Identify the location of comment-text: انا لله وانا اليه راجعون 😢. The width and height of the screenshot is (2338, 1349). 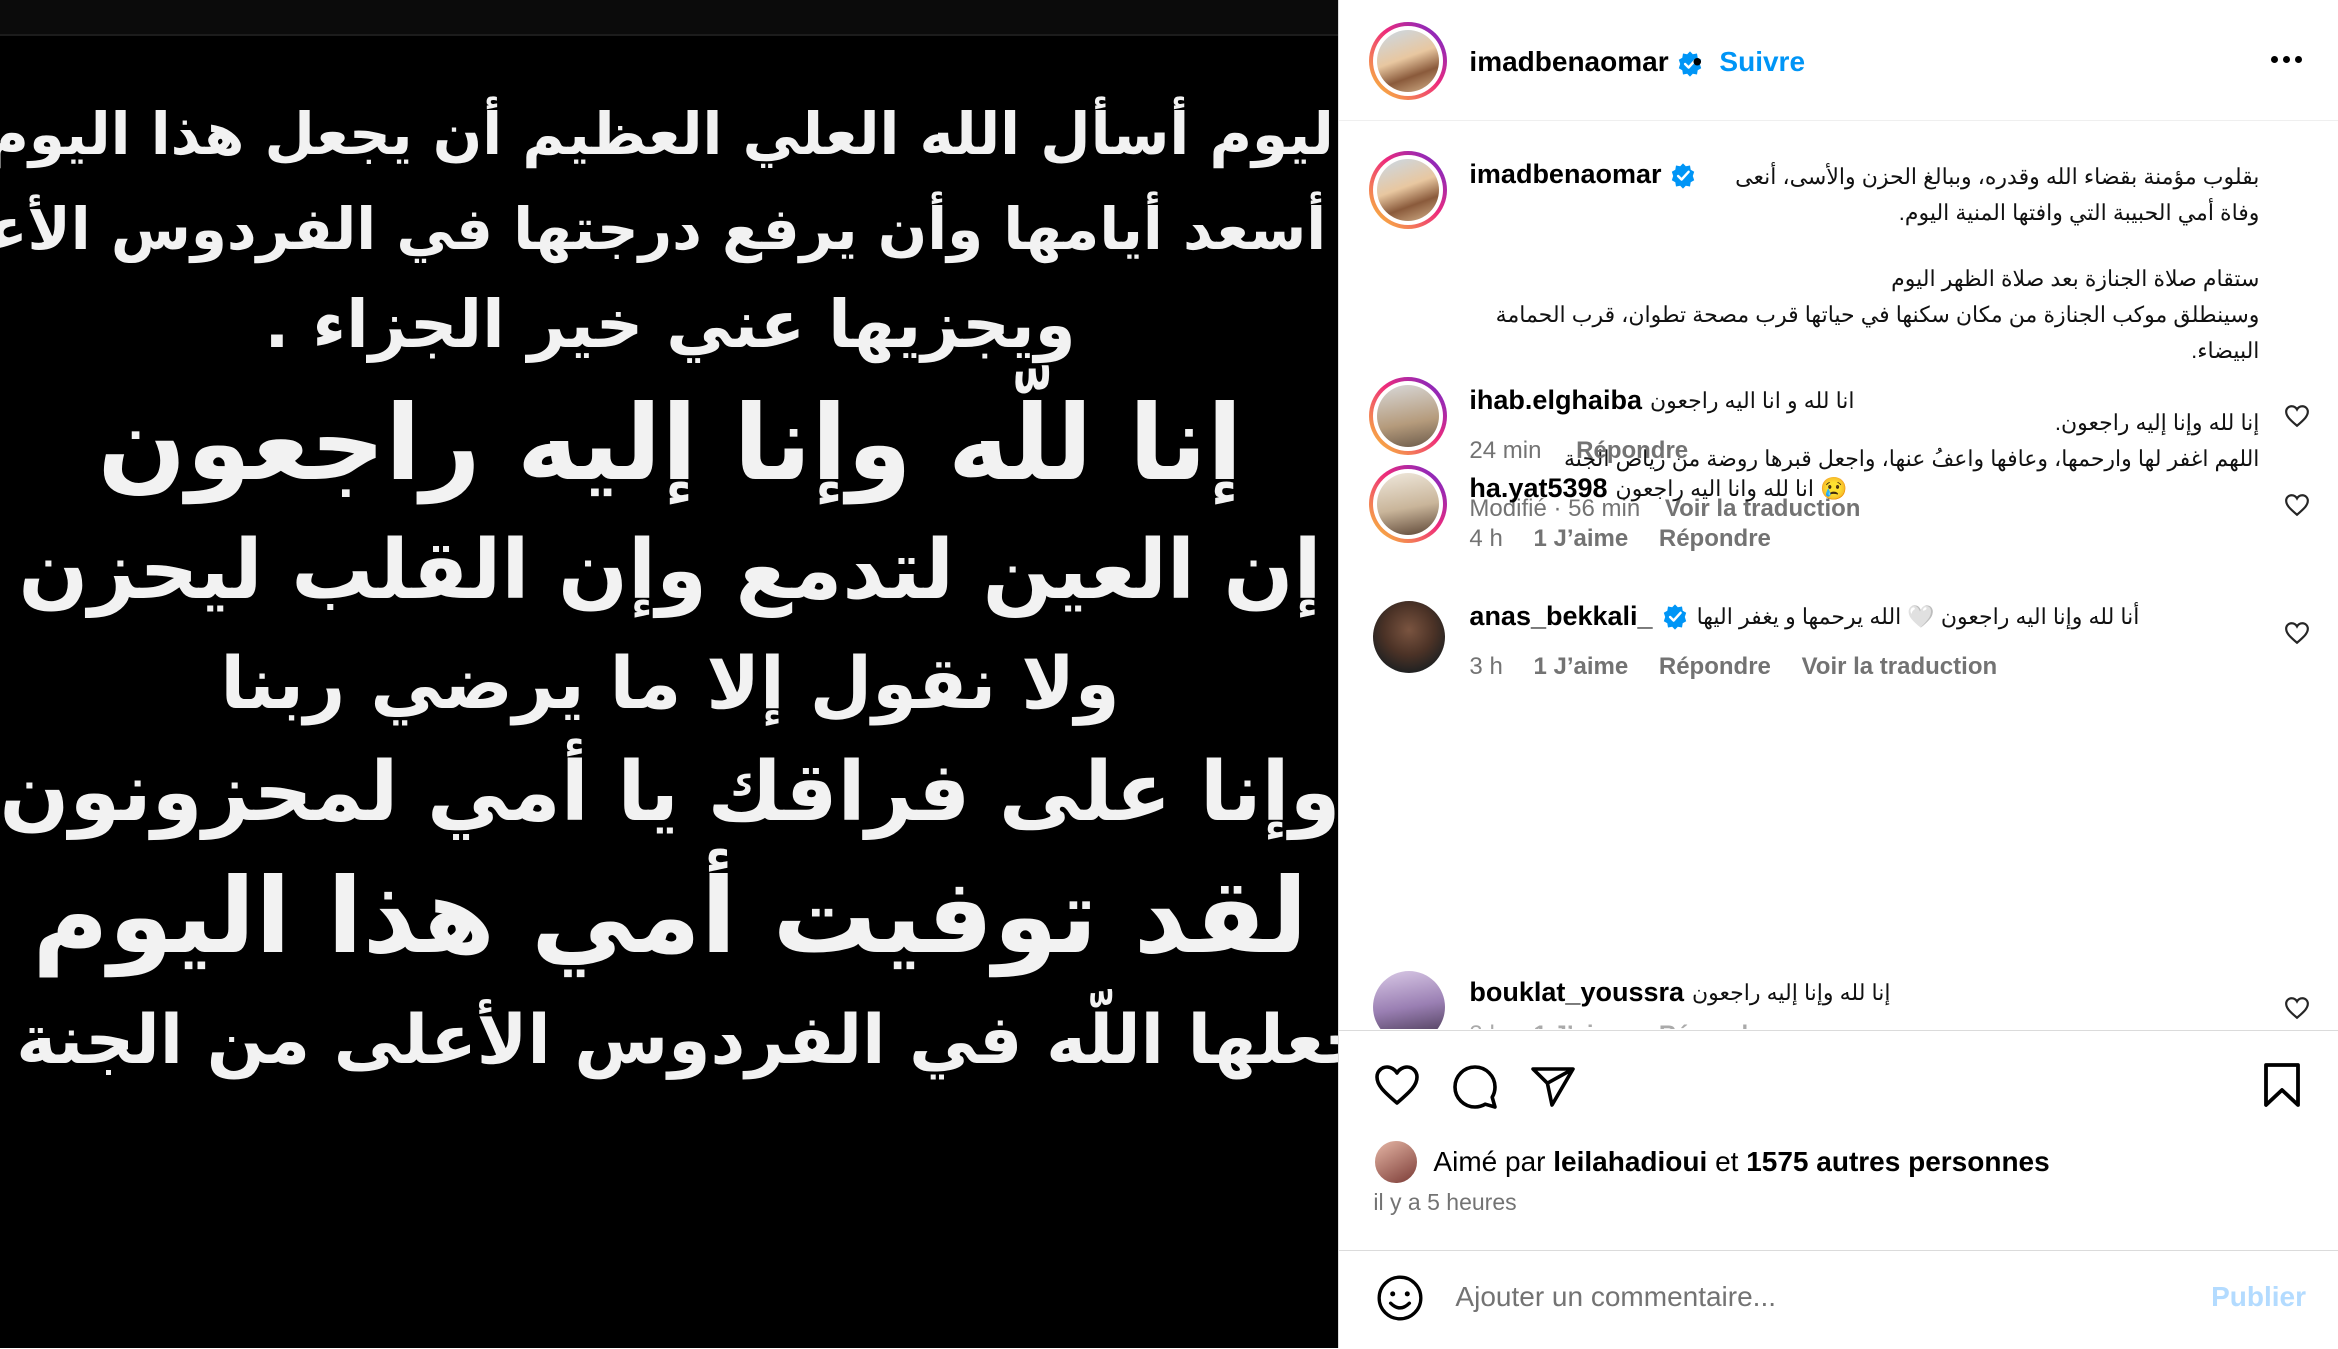
(1731, 488).